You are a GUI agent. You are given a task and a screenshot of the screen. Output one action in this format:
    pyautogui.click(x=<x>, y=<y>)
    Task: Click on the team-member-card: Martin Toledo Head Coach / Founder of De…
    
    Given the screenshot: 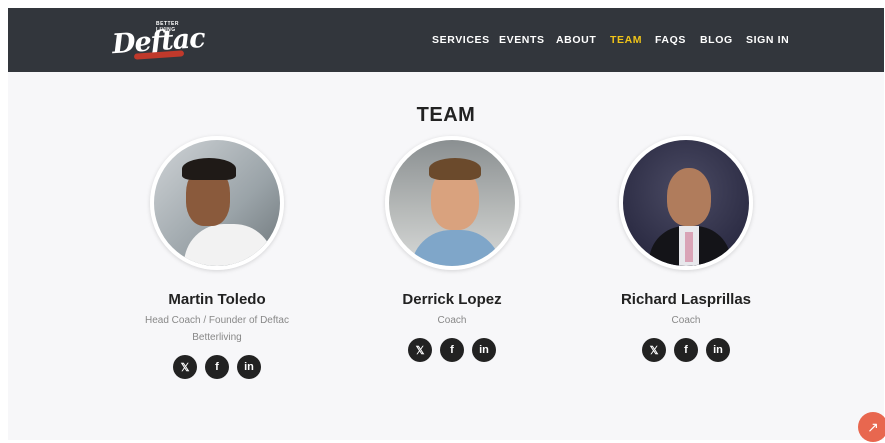 What is the action you would take?
    pyautogui.click(x=217, y=257)
    